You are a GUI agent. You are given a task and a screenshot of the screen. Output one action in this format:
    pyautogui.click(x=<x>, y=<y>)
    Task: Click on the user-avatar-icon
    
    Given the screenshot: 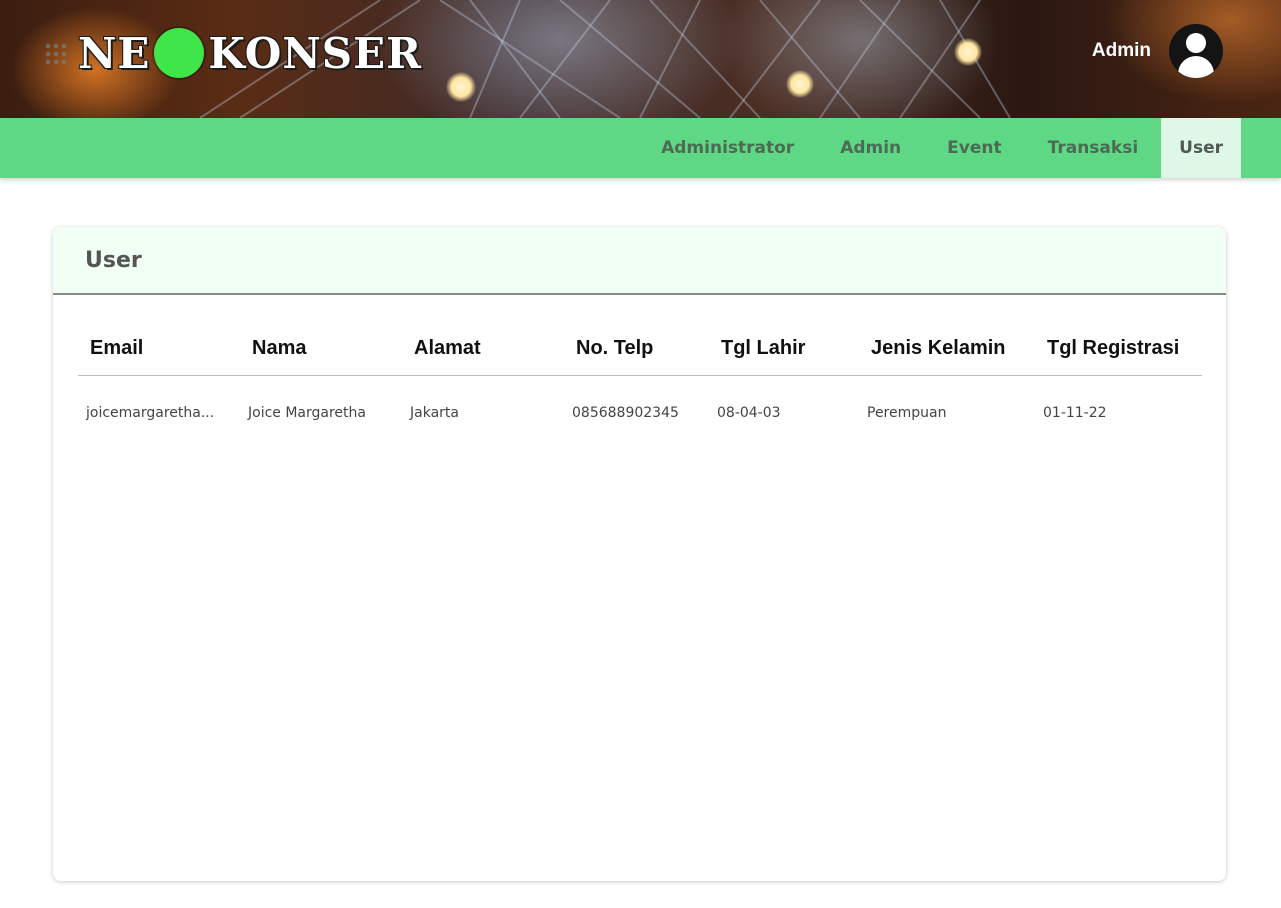 What is the action you would take?
    pyautogui.click(x=1196, y=51)
    